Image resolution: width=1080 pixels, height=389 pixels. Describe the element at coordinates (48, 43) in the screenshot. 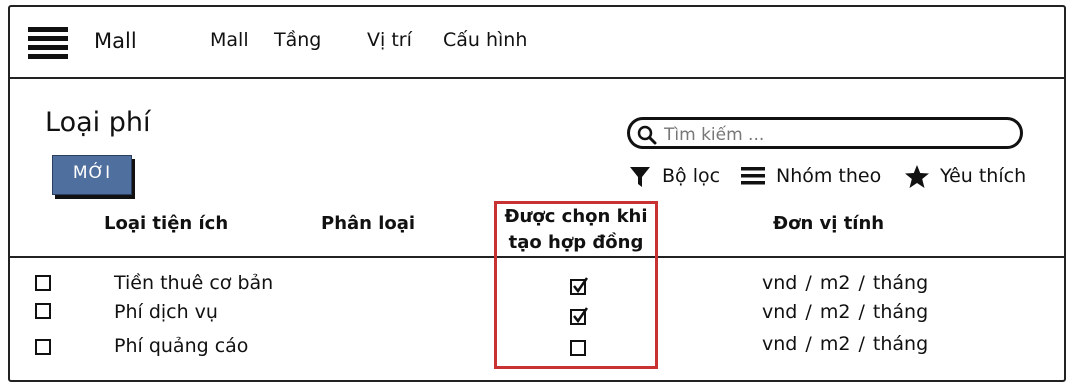

I see `menu-icon` at that location.